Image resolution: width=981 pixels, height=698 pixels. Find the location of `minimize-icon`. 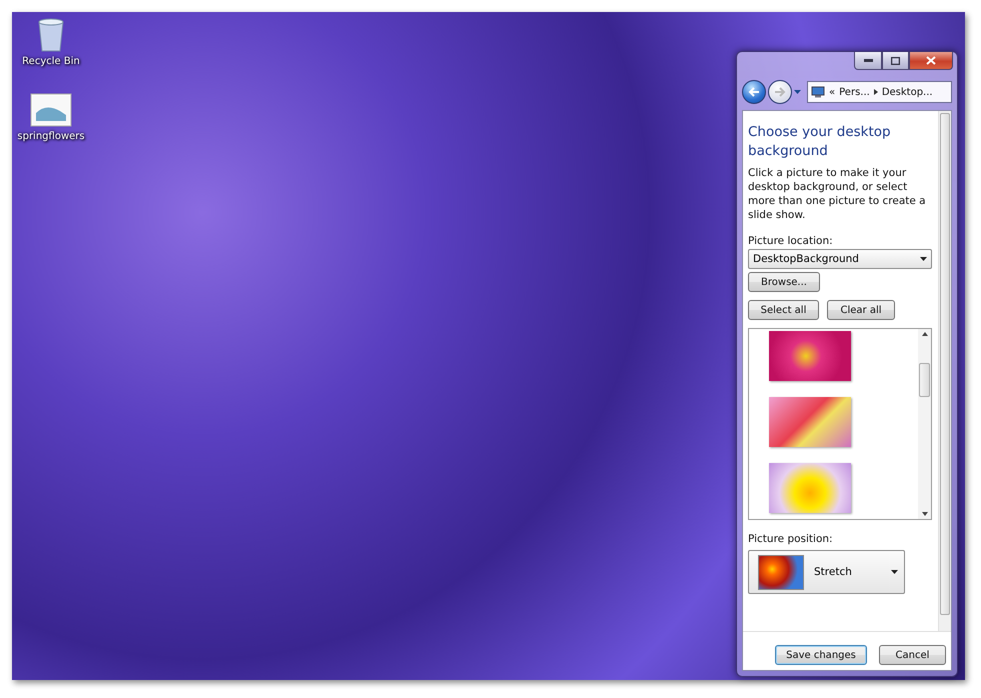

minimize-icon is located at coordinates (868, 60).